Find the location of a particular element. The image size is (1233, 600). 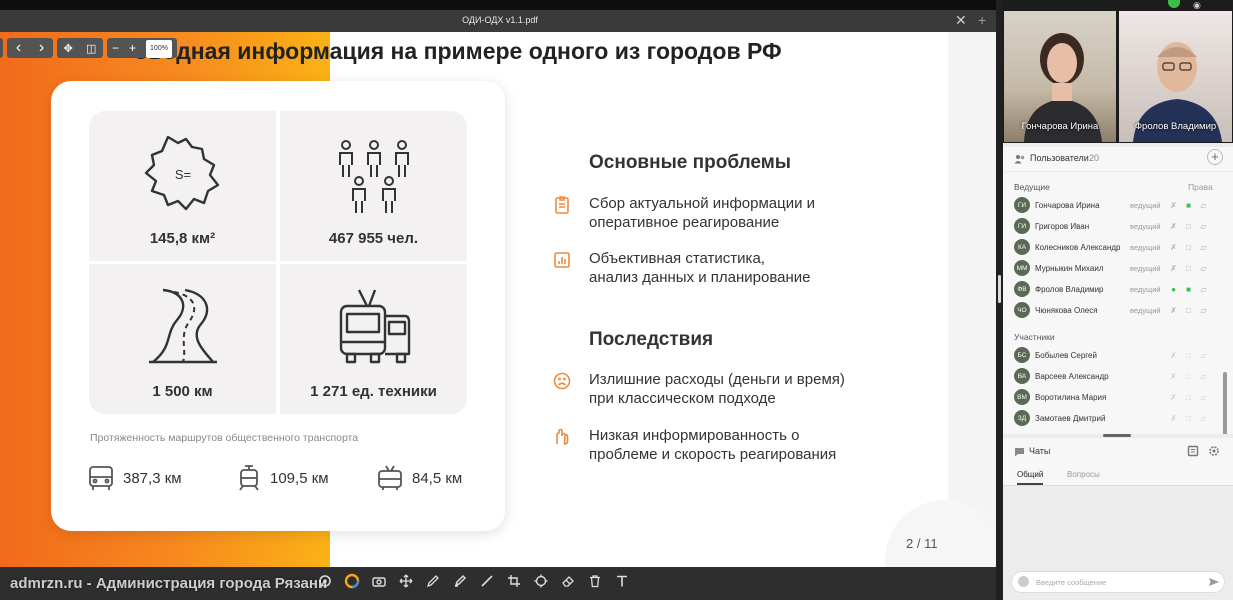

mic-on-icon: ● is located at coordinates (1173, 289).